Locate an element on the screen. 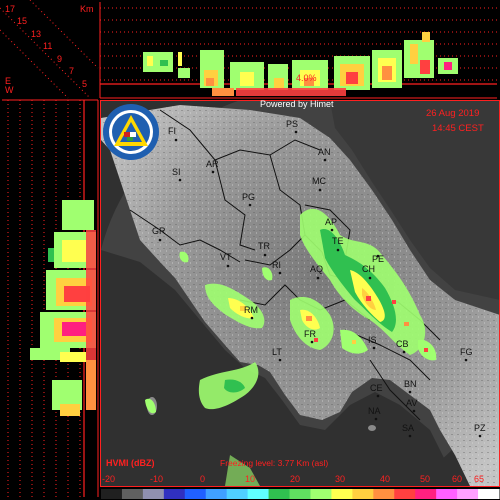  height-tick: 11 is located at coordinates (47, 46).